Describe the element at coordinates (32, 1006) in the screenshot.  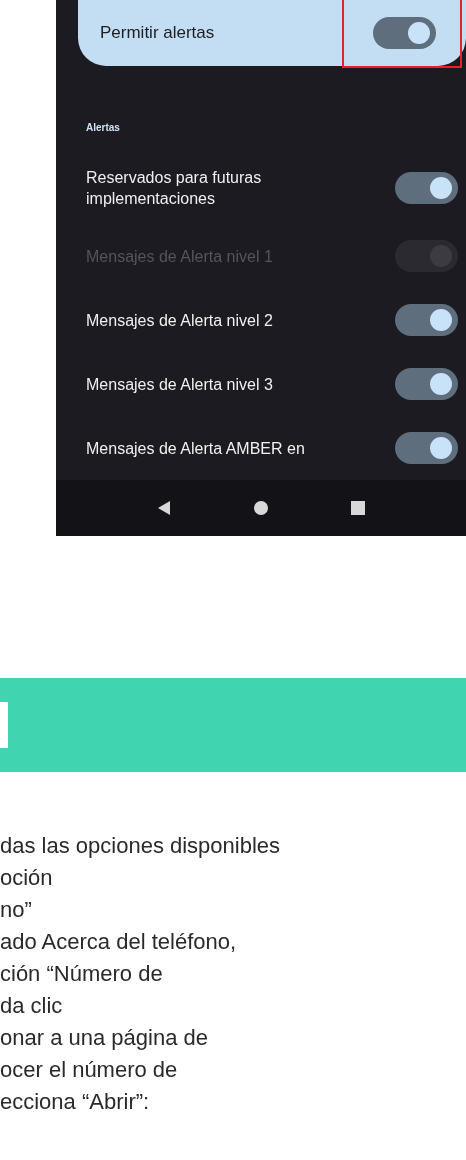
I see `body-text-line: da clic` at that location.